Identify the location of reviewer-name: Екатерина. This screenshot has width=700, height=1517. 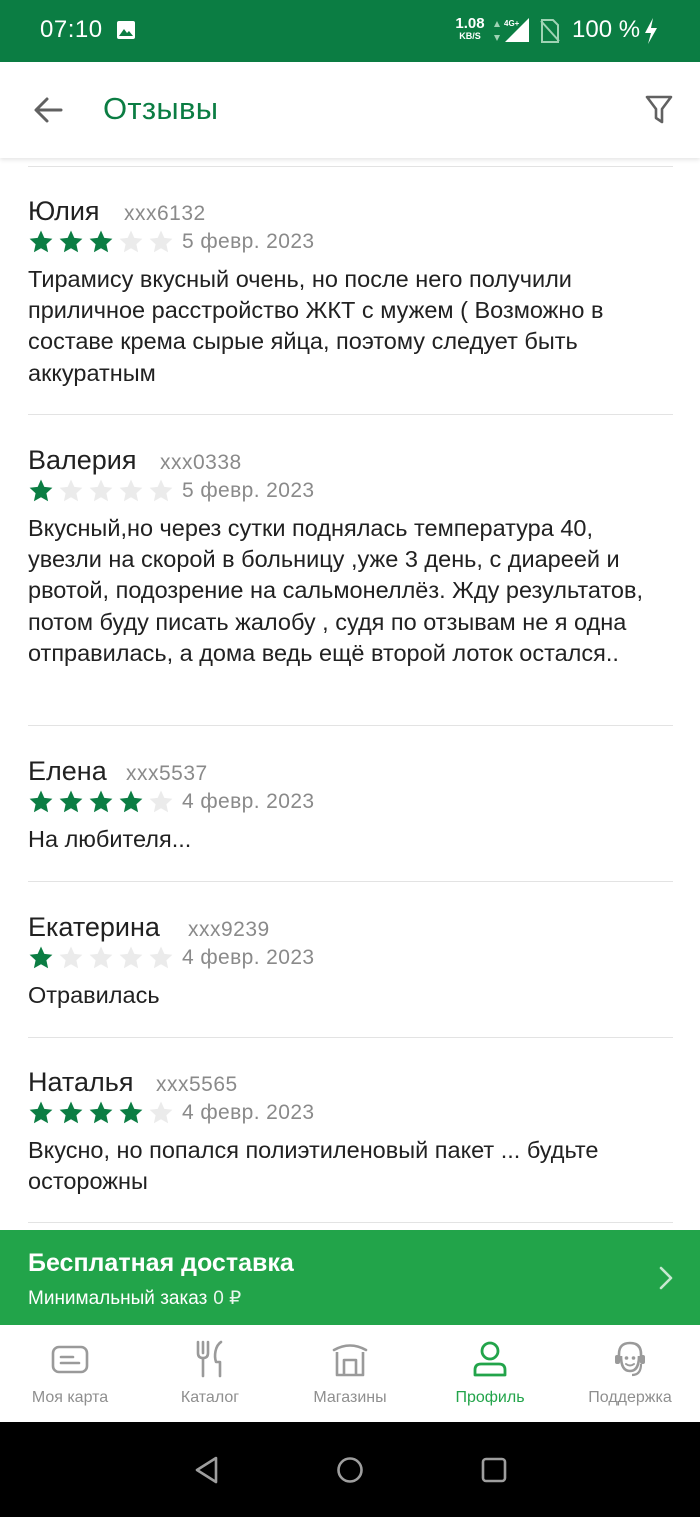
(94, 927).